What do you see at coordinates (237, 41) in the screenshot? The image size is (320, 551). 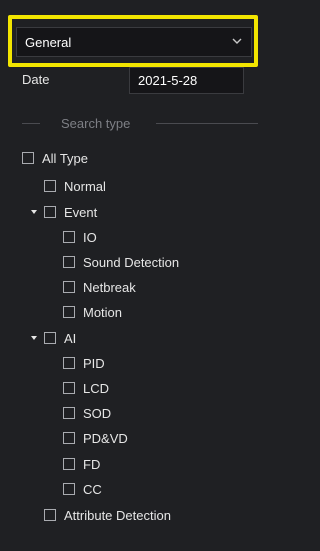 I see `chevron-down-icon` at bounding box center [237, 41].